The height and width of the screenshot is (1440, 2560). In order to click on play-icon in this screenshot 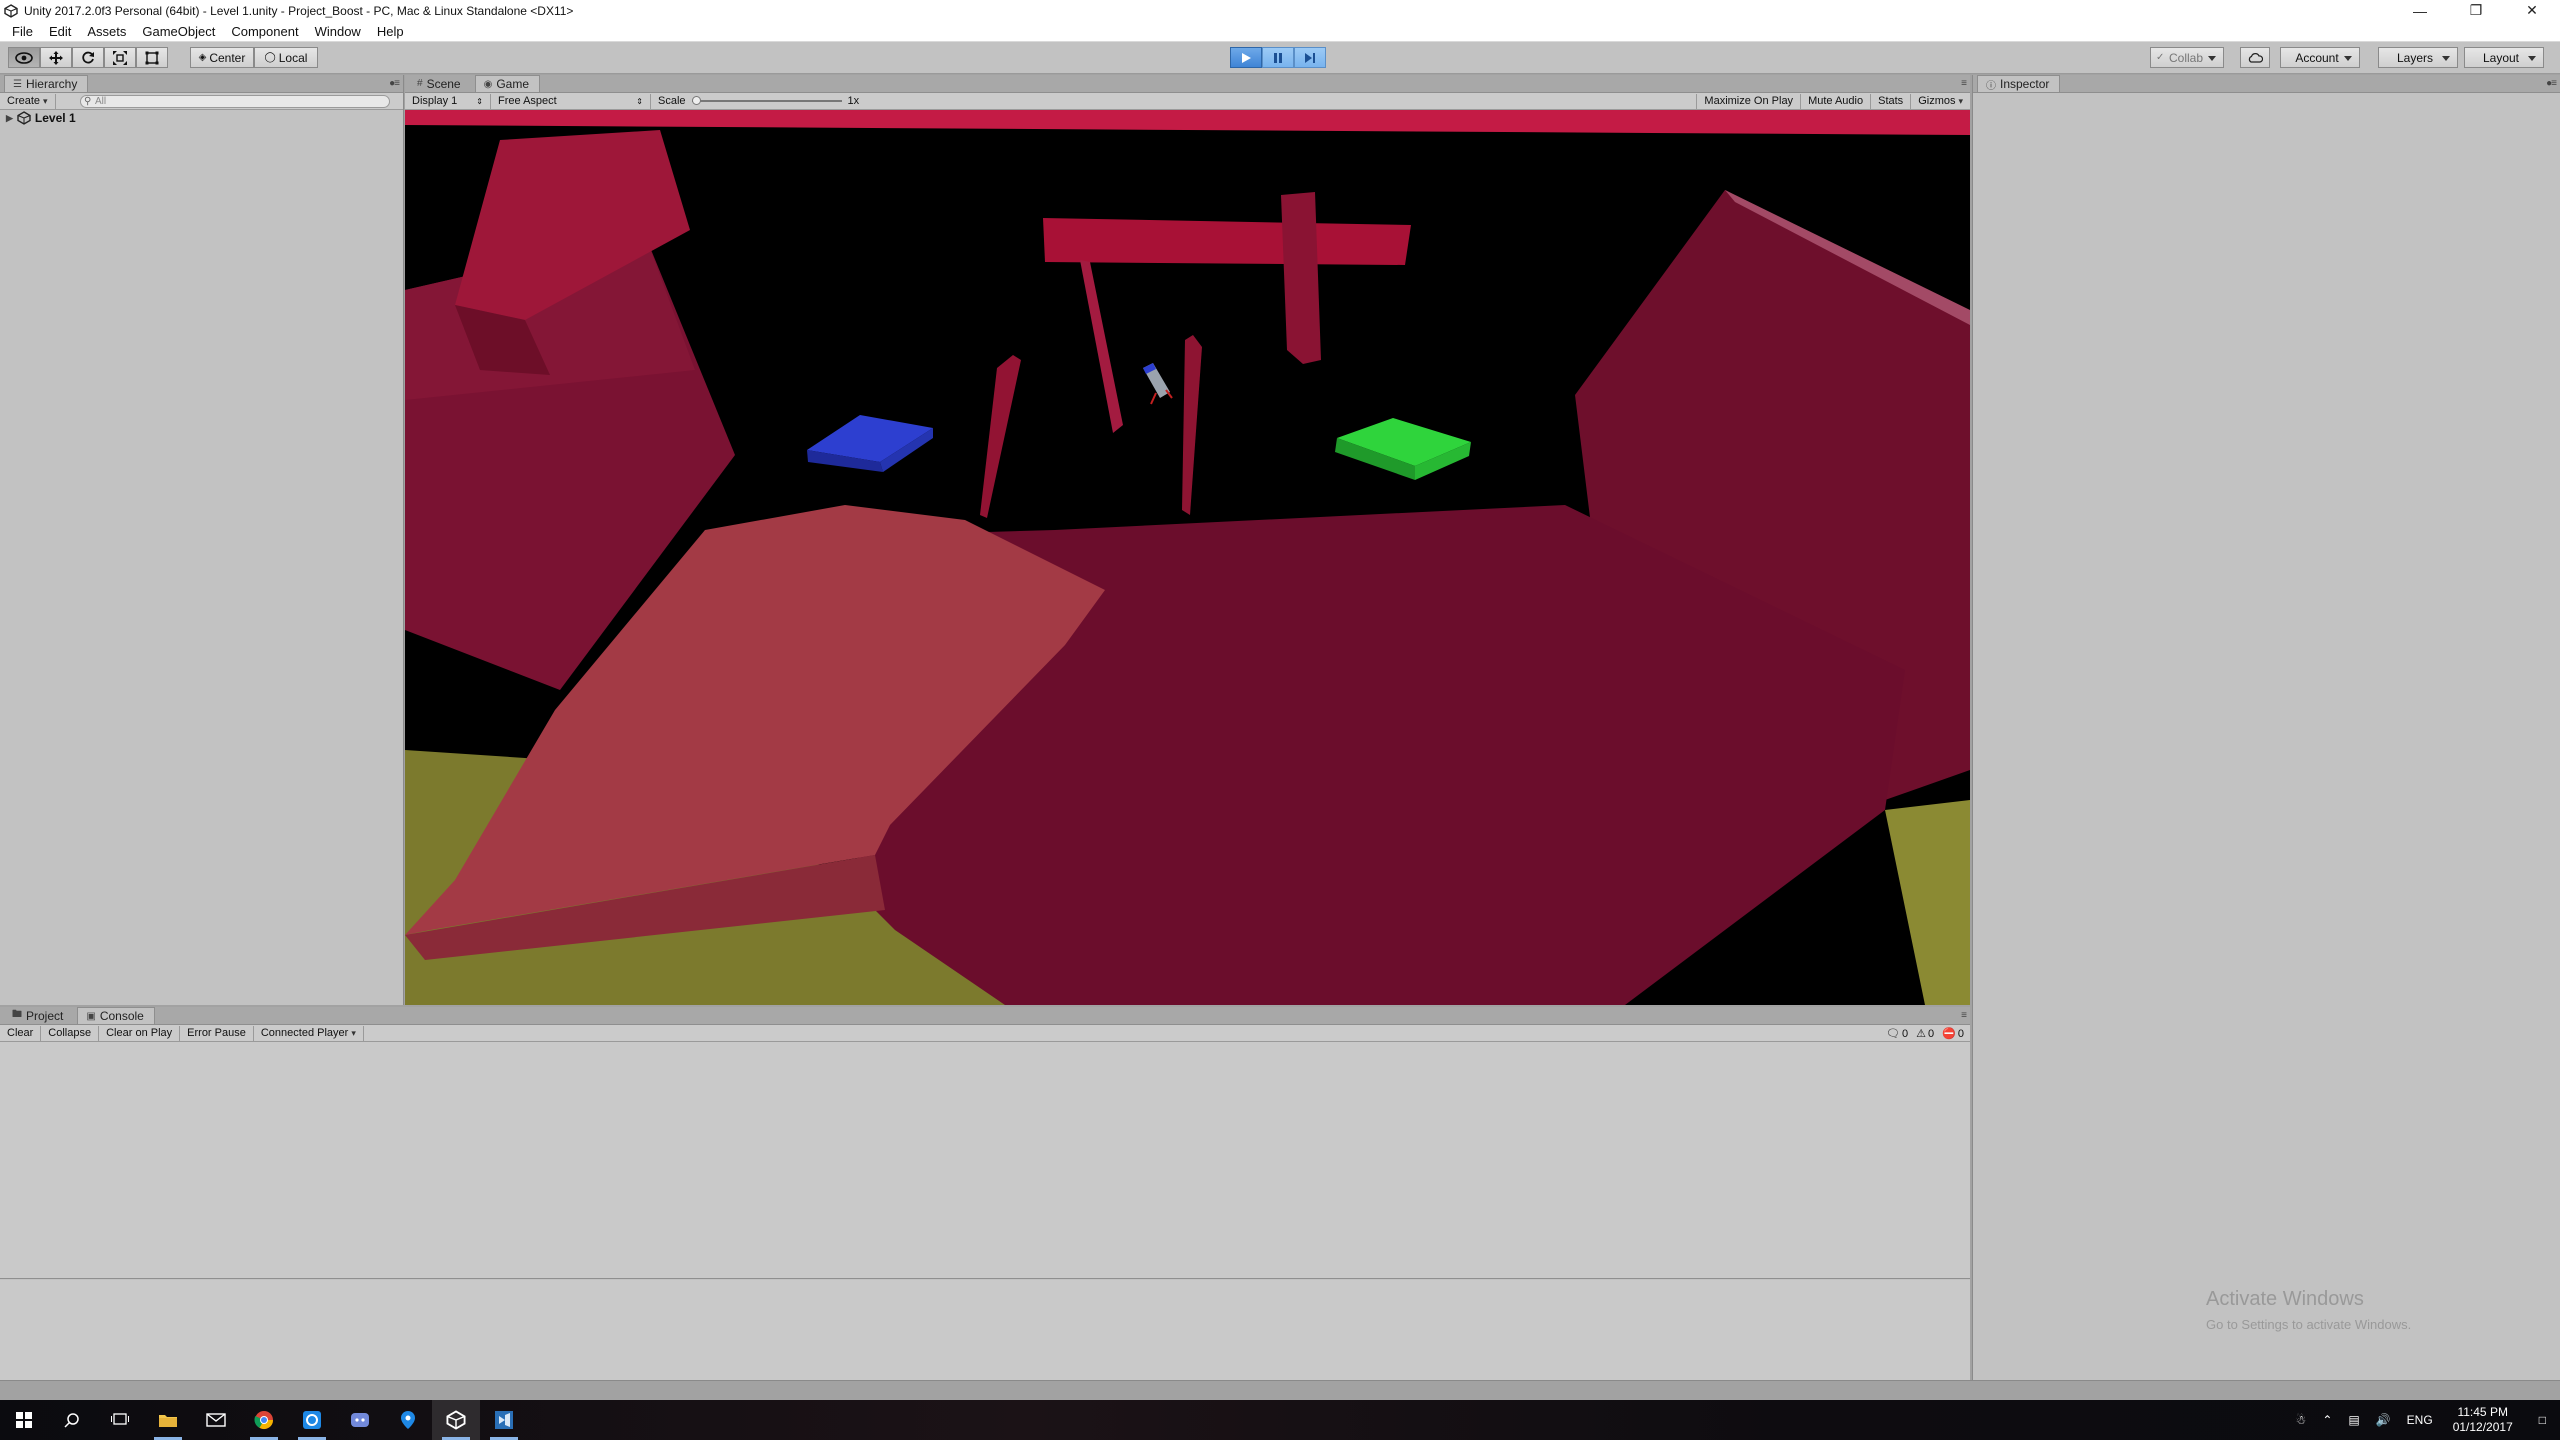, I will do `click(1246, 57)`.